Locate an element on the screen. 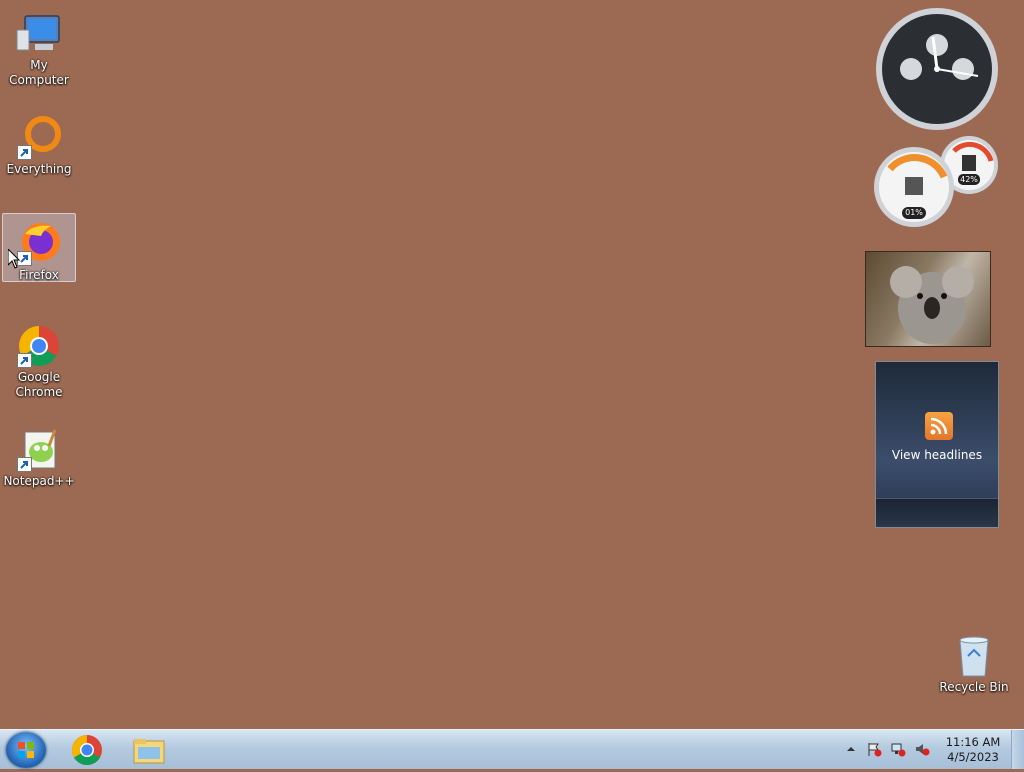 The image size is (1024, 772). clock-gadget is located at coordinates (937, 71).